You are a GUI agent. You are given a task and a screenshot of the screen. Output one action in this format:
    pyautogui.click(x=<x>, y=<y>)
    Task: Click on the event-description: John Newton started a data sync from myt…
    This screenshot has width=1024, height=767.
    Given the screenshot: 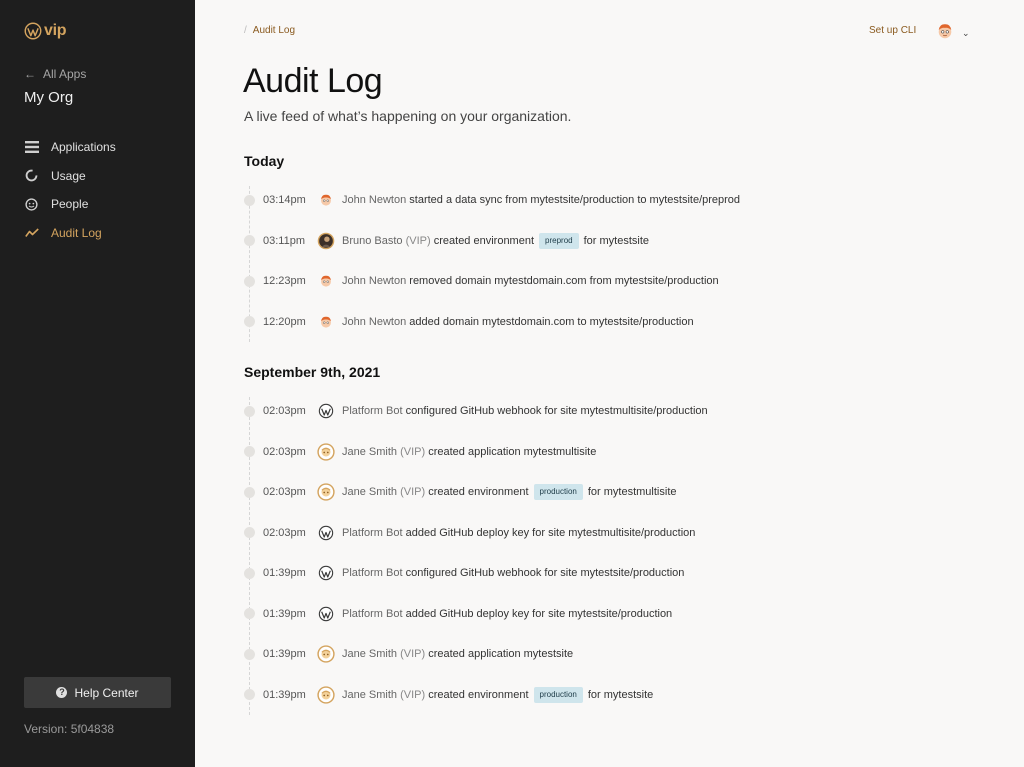 What is the action you would take?
    pyautogui.click(x=541, y=200)
    